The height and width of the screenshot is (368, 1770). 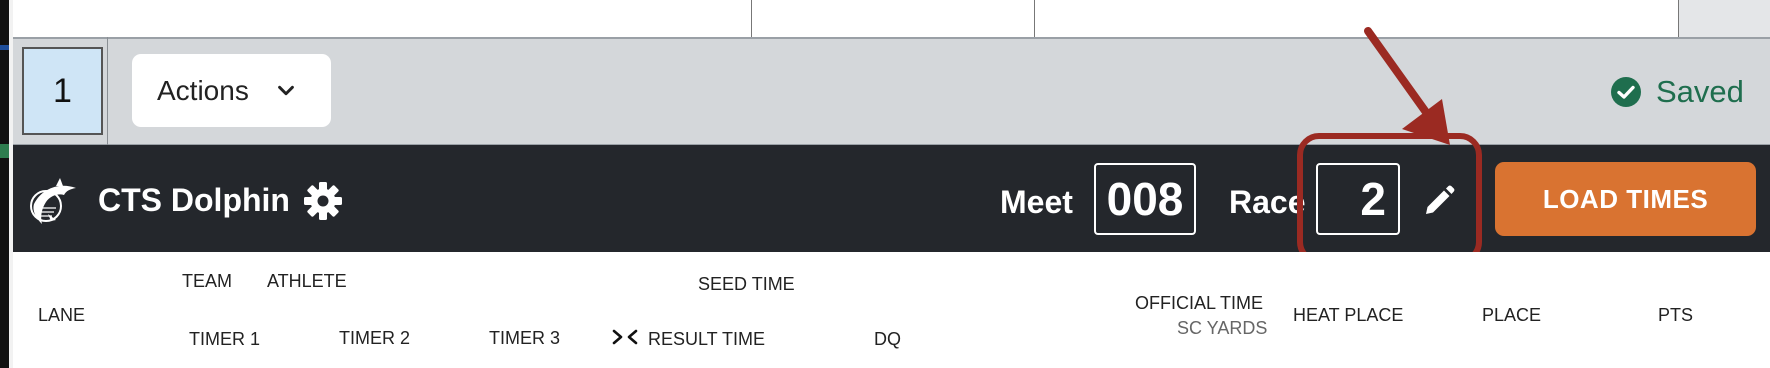 I want to click on save-status: Saved, so click(x=1677, y=92).